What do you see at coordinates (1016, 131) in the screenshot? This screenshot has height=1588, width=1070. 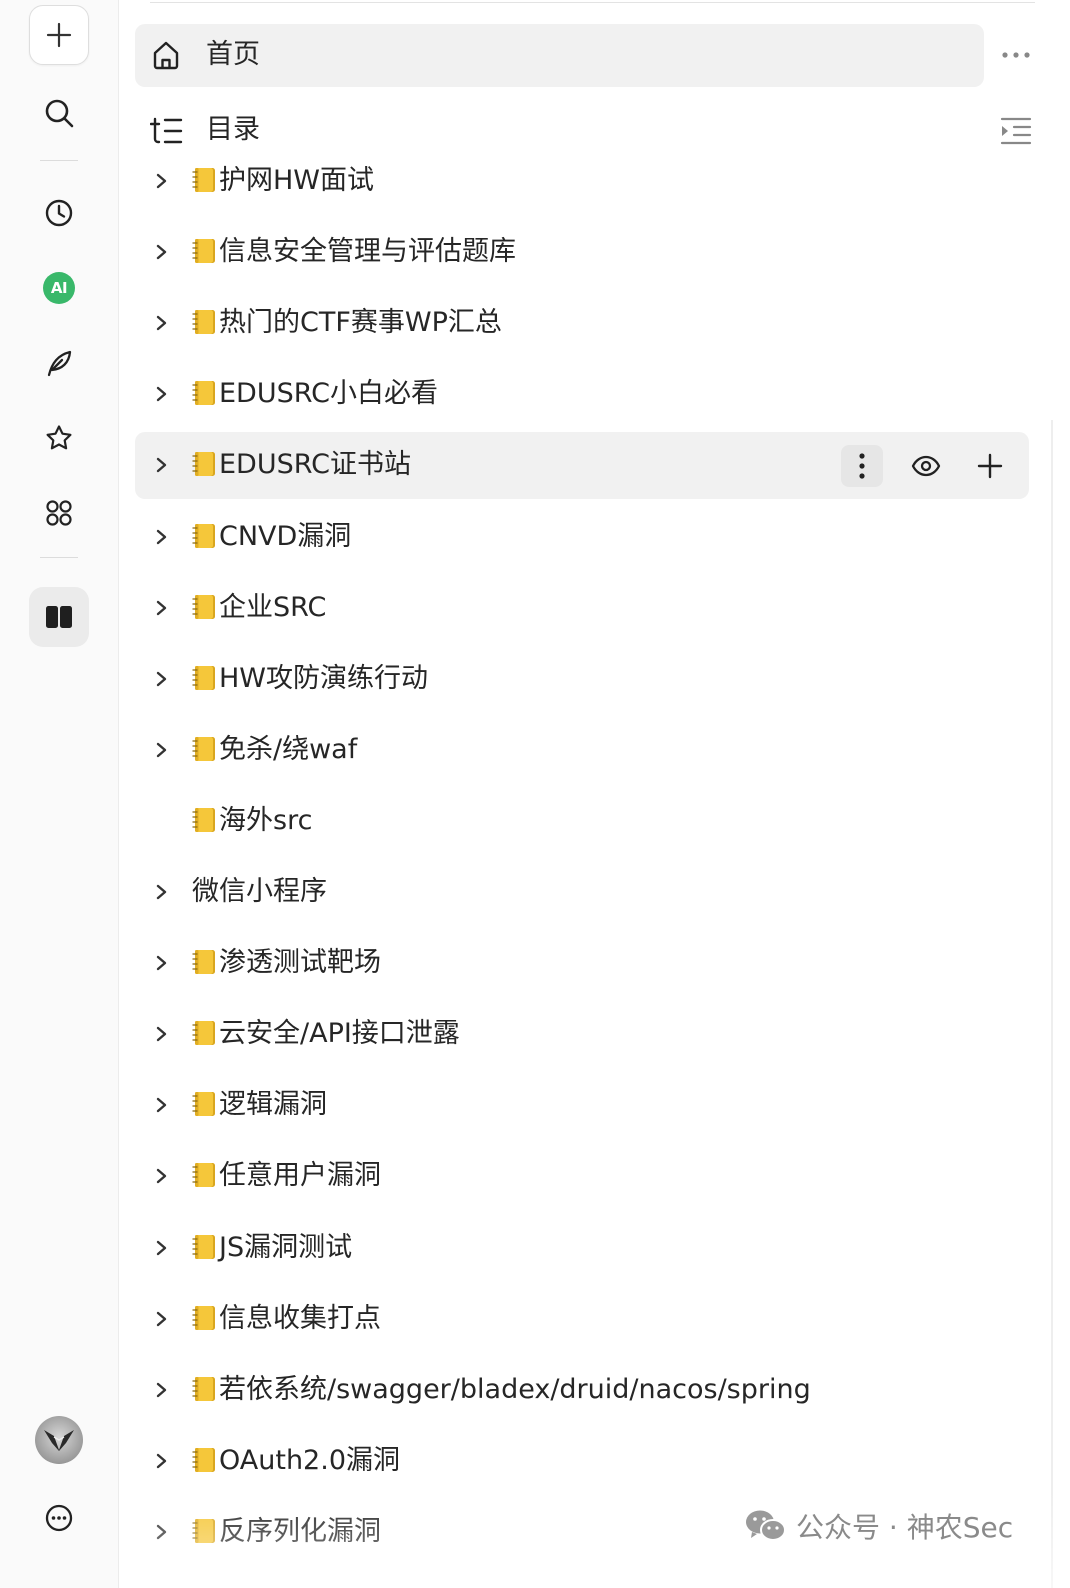 I see `collapse-toc-icon` at bounding box center [1016, 131].